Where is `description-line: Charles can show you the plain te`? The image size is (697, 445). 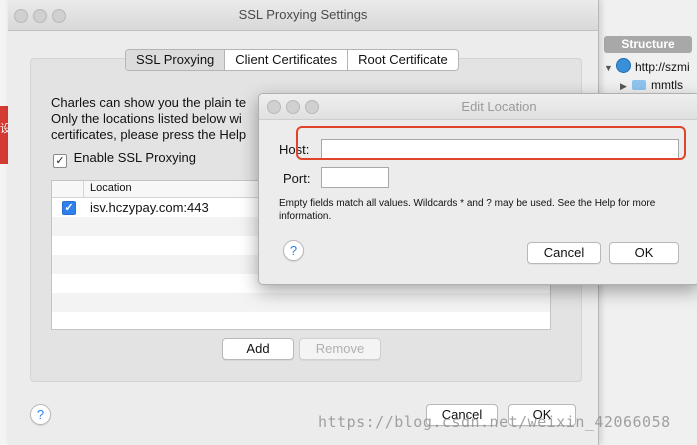
description-line: Charles can show you the plain te is located at coordinates (149, 102).